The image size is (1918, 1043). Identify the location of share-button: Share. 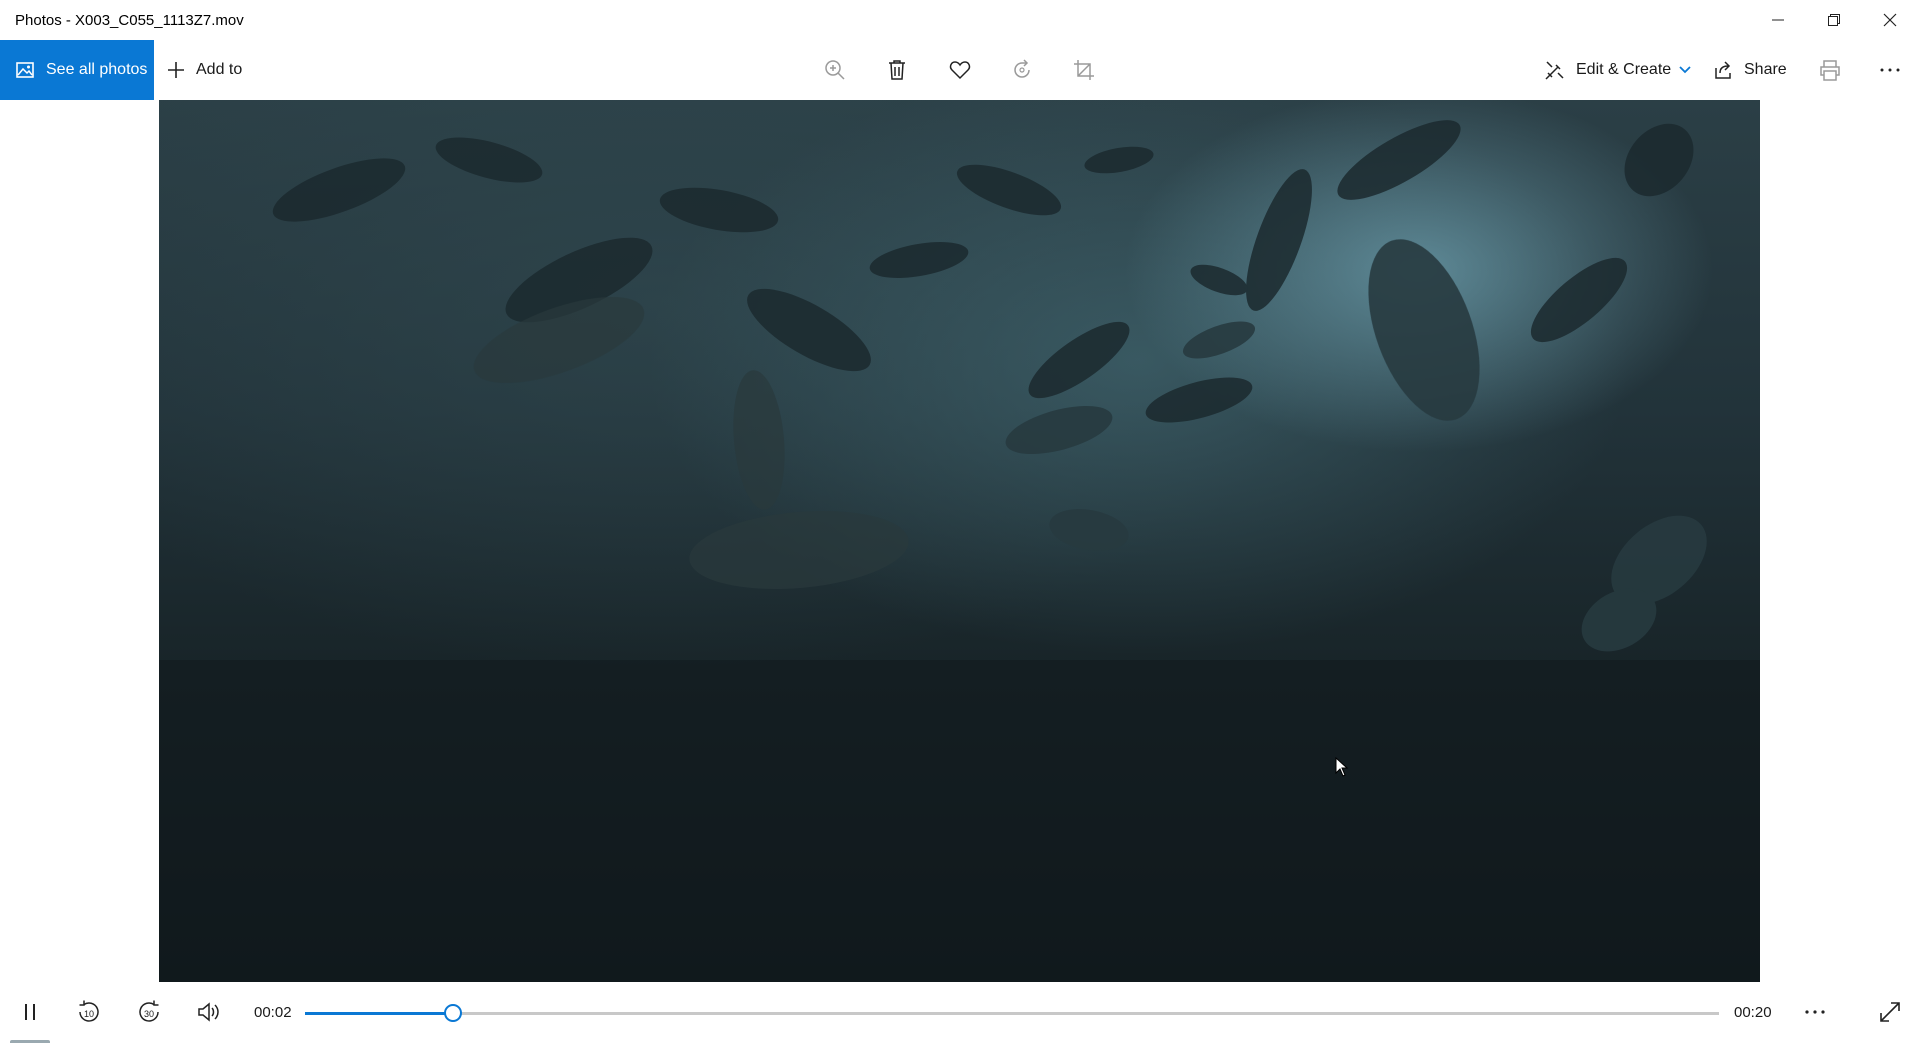
(1750, 70).